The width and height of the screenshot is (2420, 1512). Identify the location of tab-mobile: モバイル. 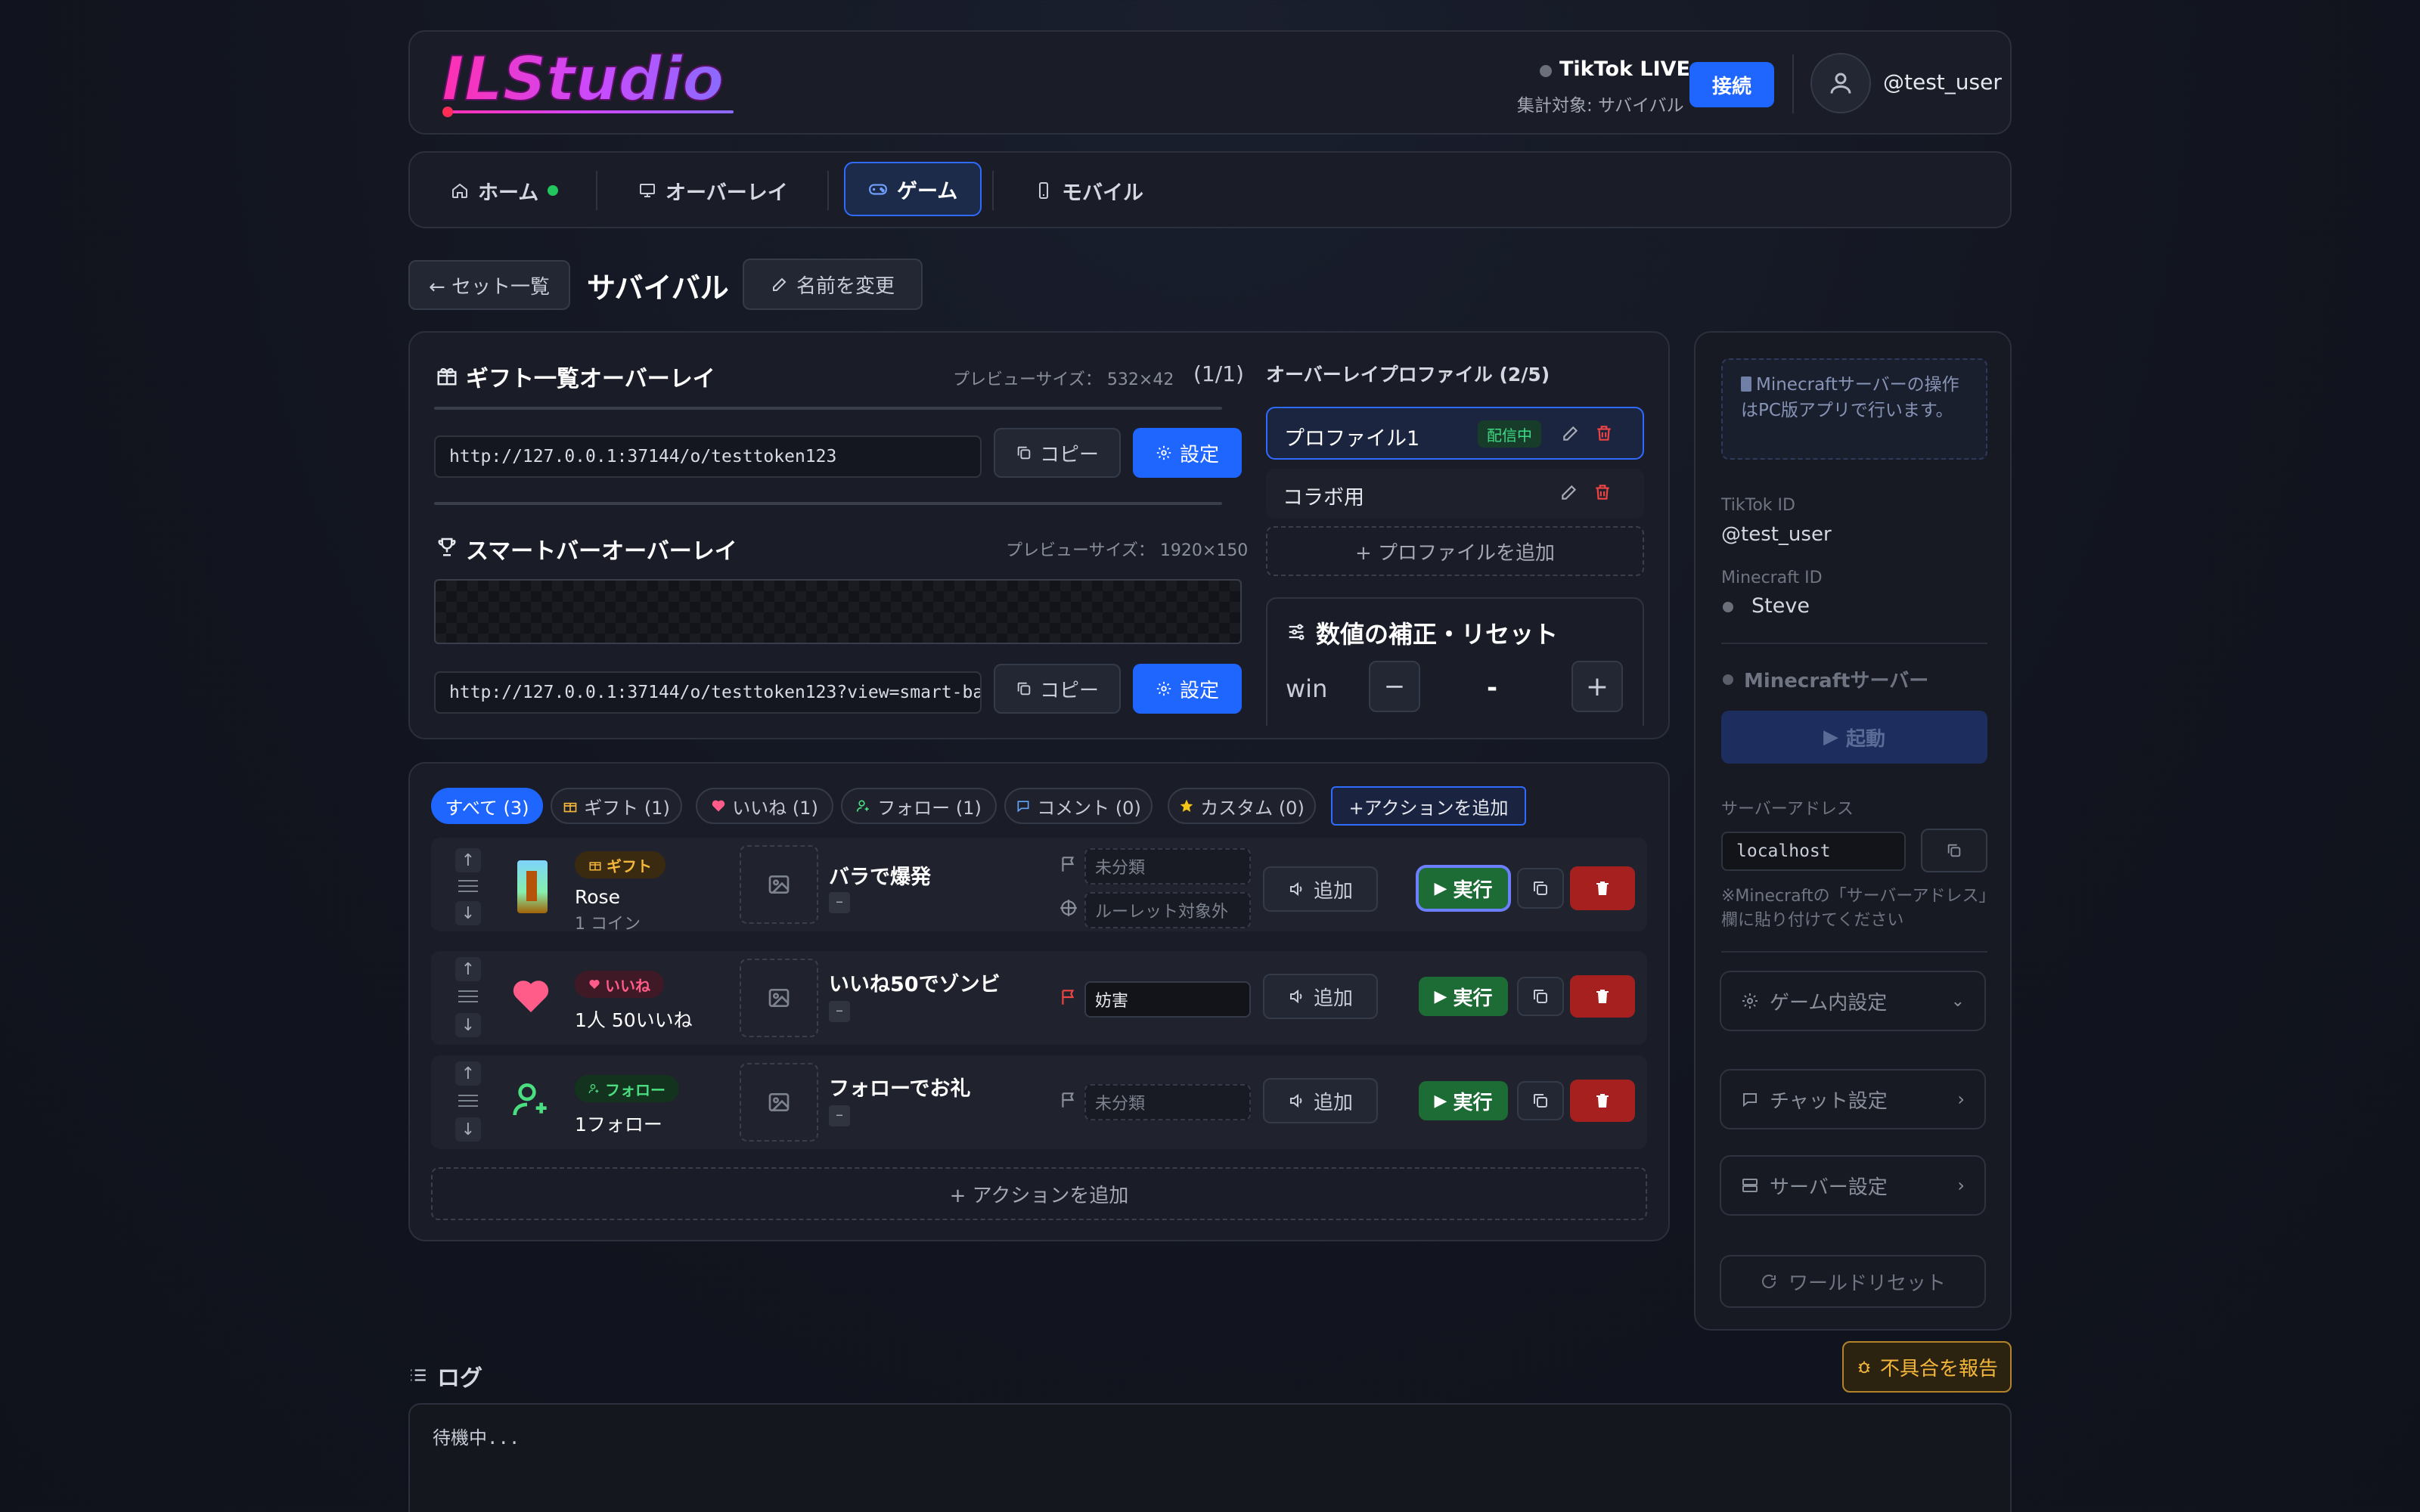
(1089, 190).